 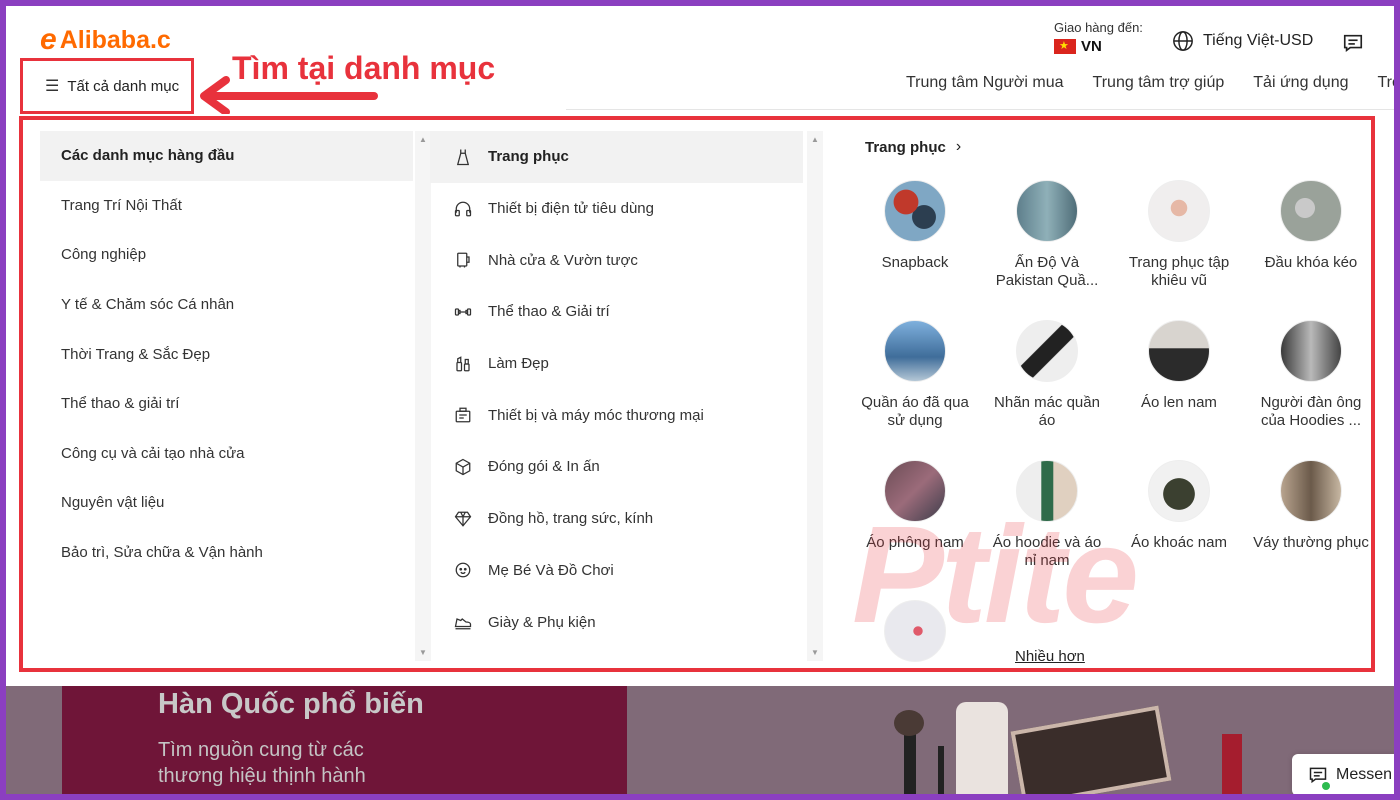 I want to click on subcategory-name: Đầu khóa kéo, so click(x=1311, y=262).